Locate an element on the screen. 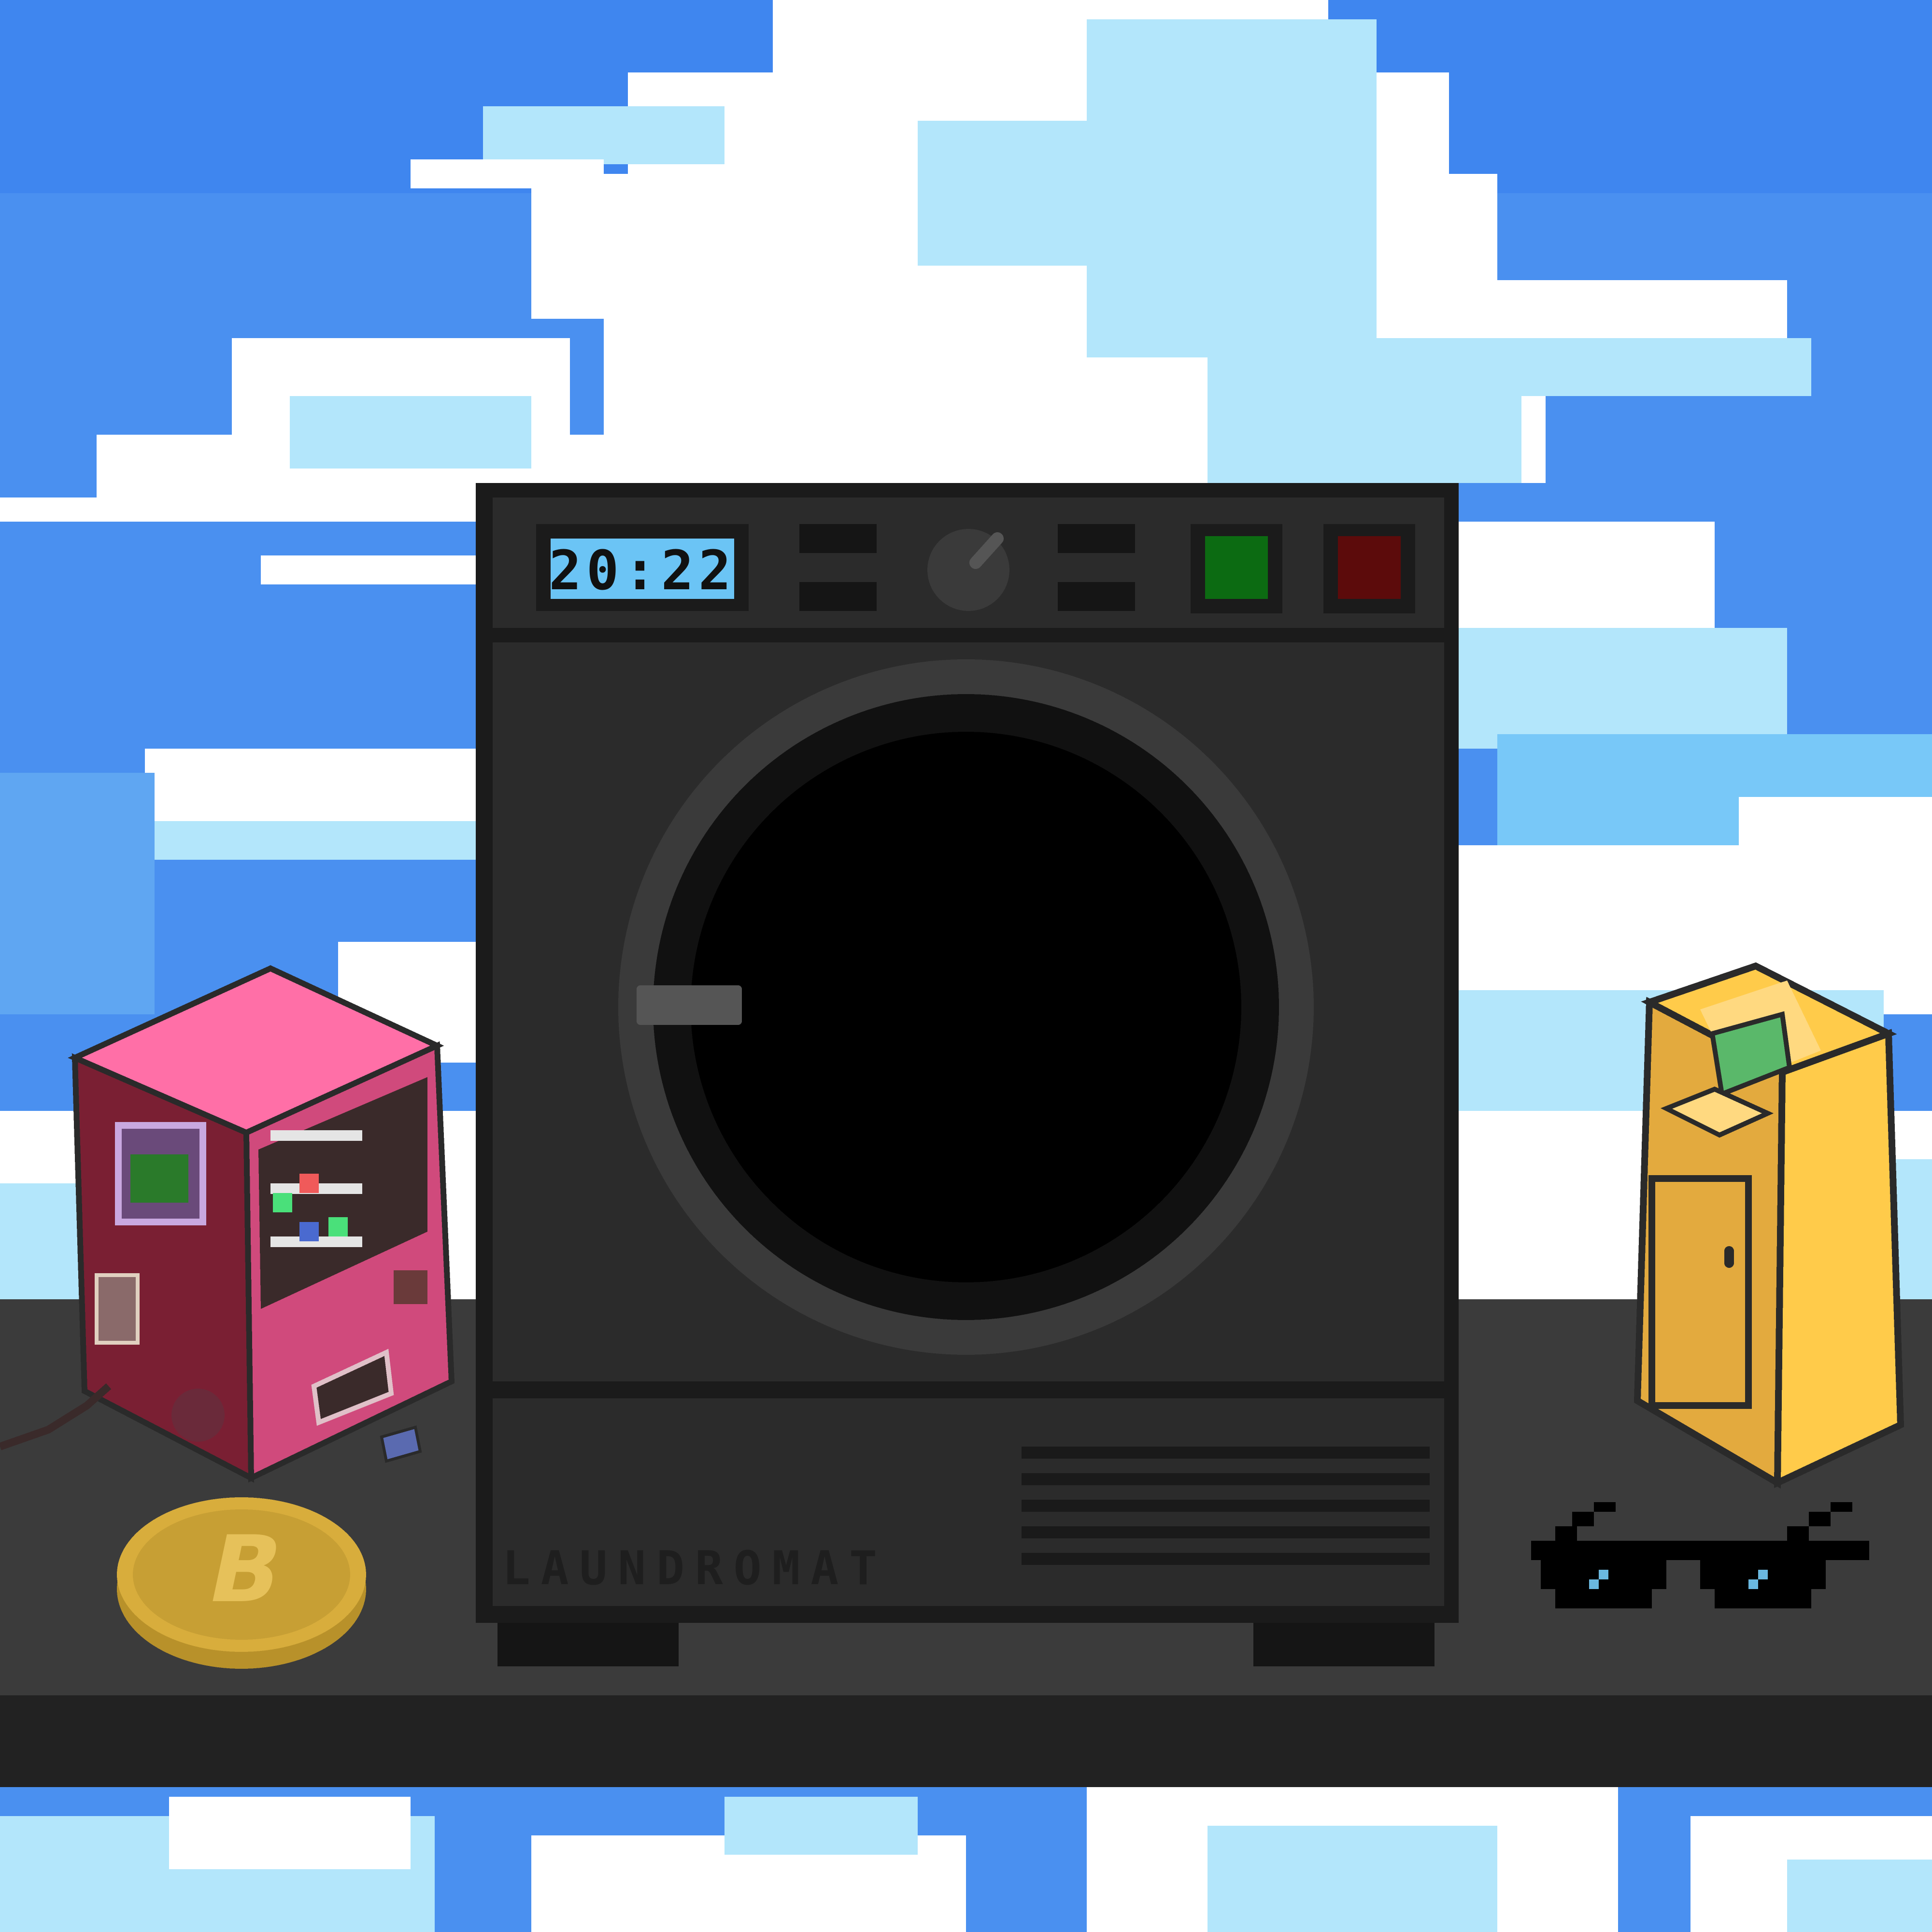 Image resolution: width=1932 pixels, height=1932 pixels. brand-label: LAUNDROMAT is located at coordinates (695, 1568).